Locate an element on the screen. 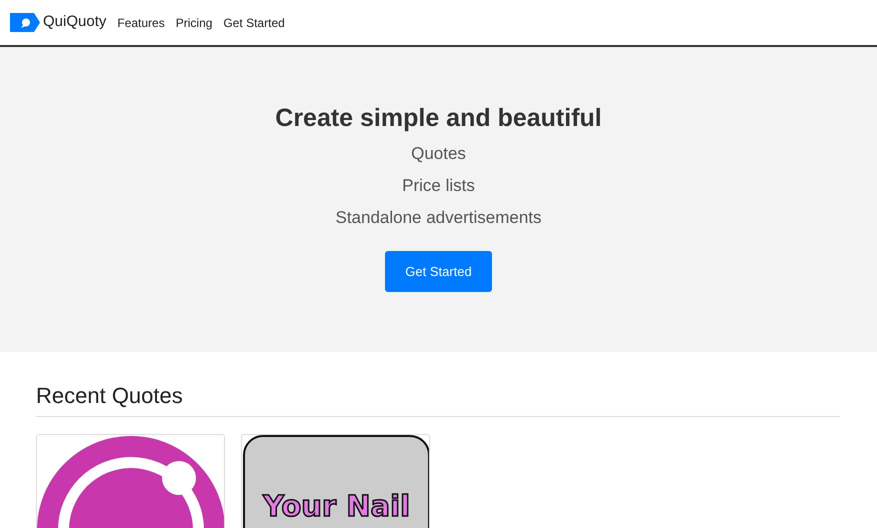 Image resolution: width=877 pixels, height=528 pixels. nav-link: Get Started is located at coordinates (254, 23).